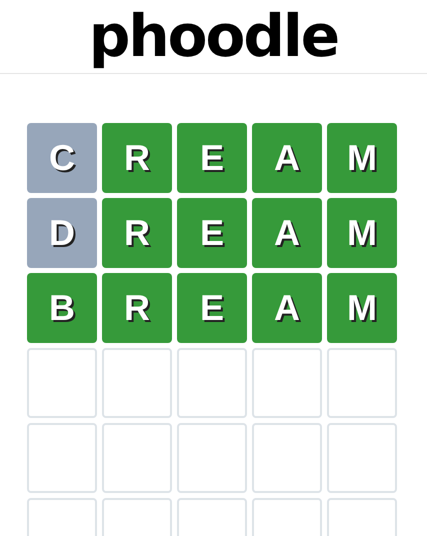 This screenshot has width=427, height=536. What do you see at coordinates (62, 308) in the screenshot?
I see `letter-tile: B` at bounding box center [62, 308].